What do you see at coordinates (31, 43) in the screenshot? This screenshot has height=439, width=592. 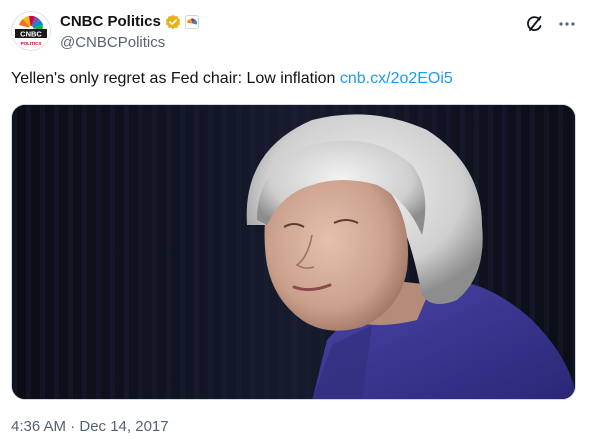 I see `avatar-subtext: POLITICS` at bounding box center [31, 43].